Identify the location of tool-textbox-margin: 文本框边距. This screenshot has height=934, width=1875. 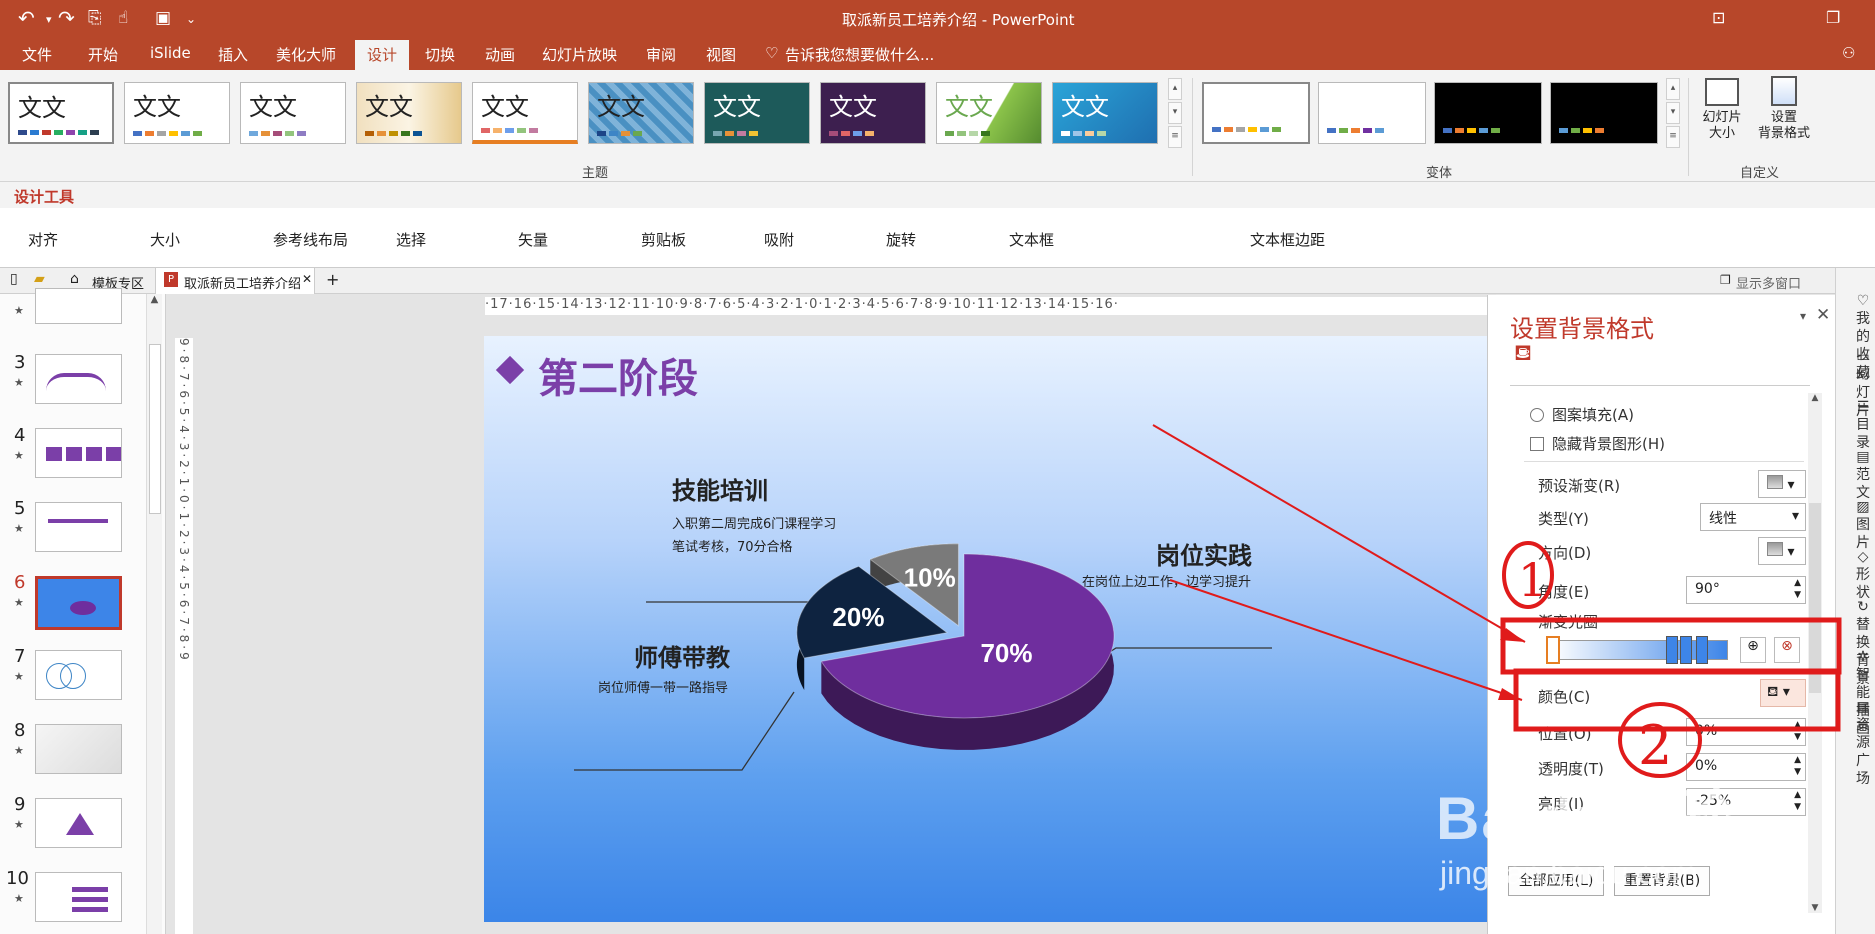
(1287, 239).